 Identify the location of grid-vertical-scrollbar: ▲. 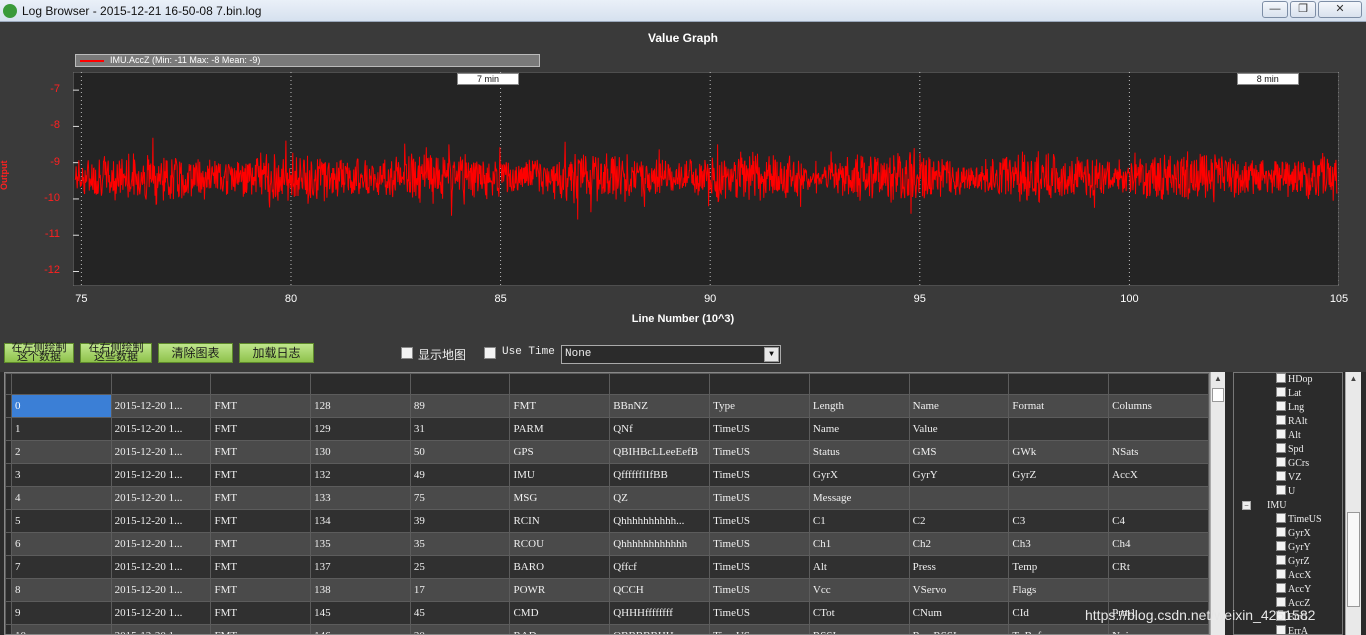
(1217, 503).